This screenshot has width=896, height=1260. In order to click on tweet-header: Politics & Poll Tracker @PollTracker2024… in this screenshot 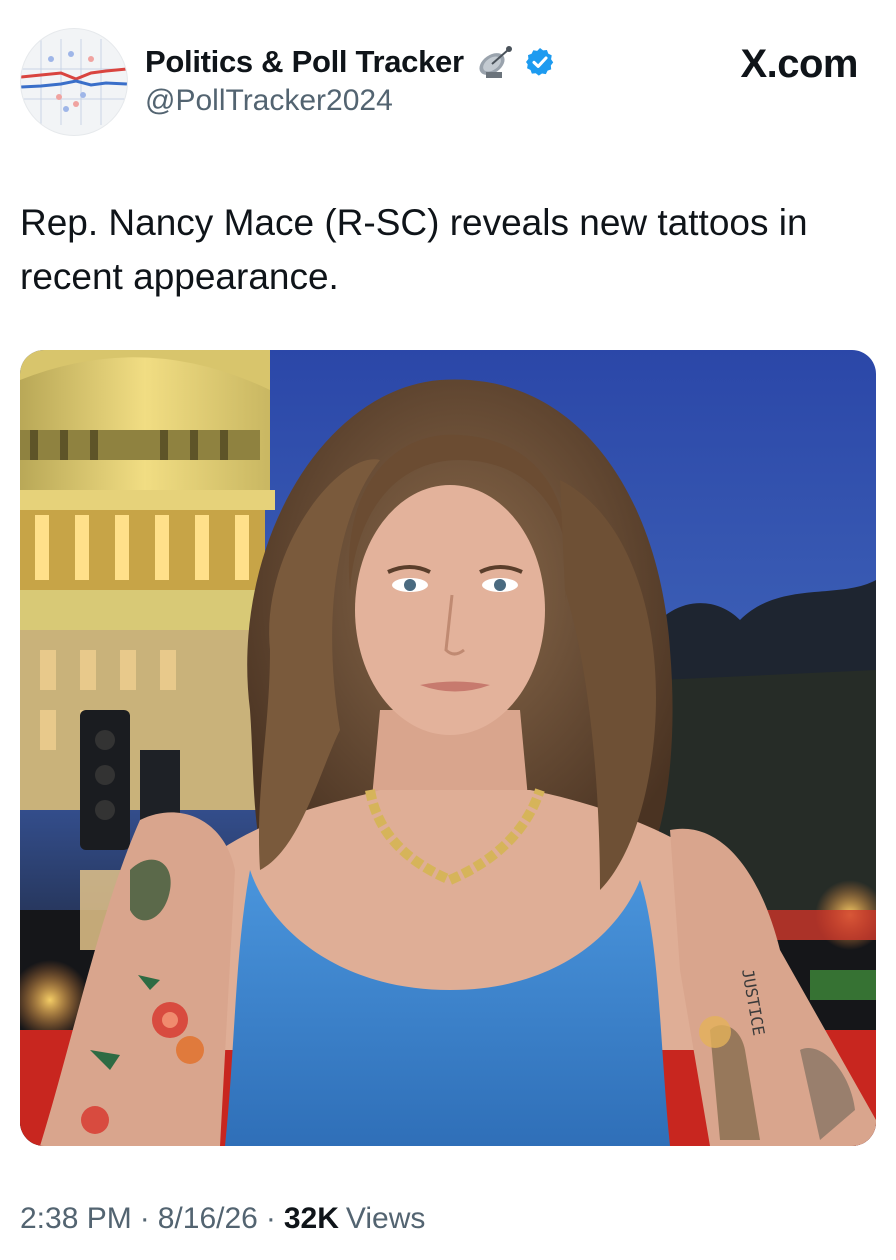, I will do `click(448, 75)`.